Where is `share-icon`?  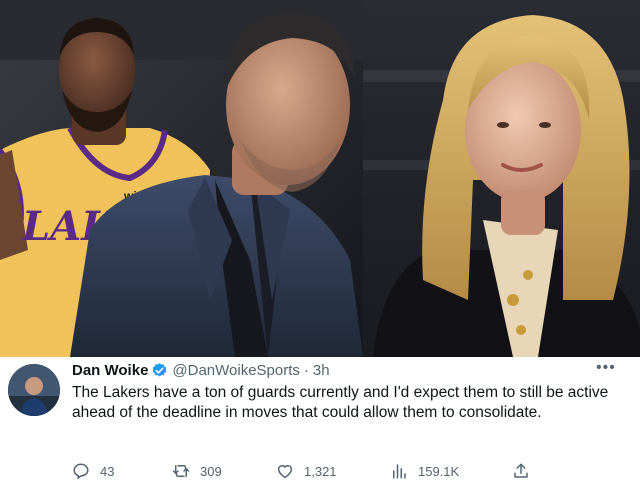 share-icon is located at coordinates (521, 470).